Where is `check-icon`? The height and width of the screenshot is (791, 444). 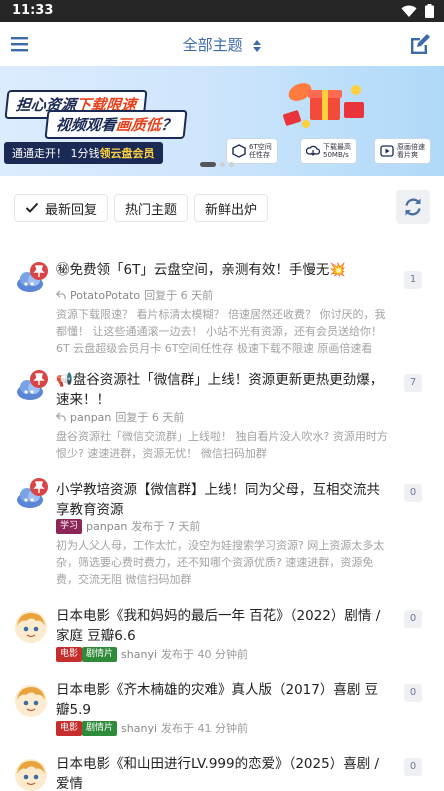 check-icon is located at coordinates (32, 207).